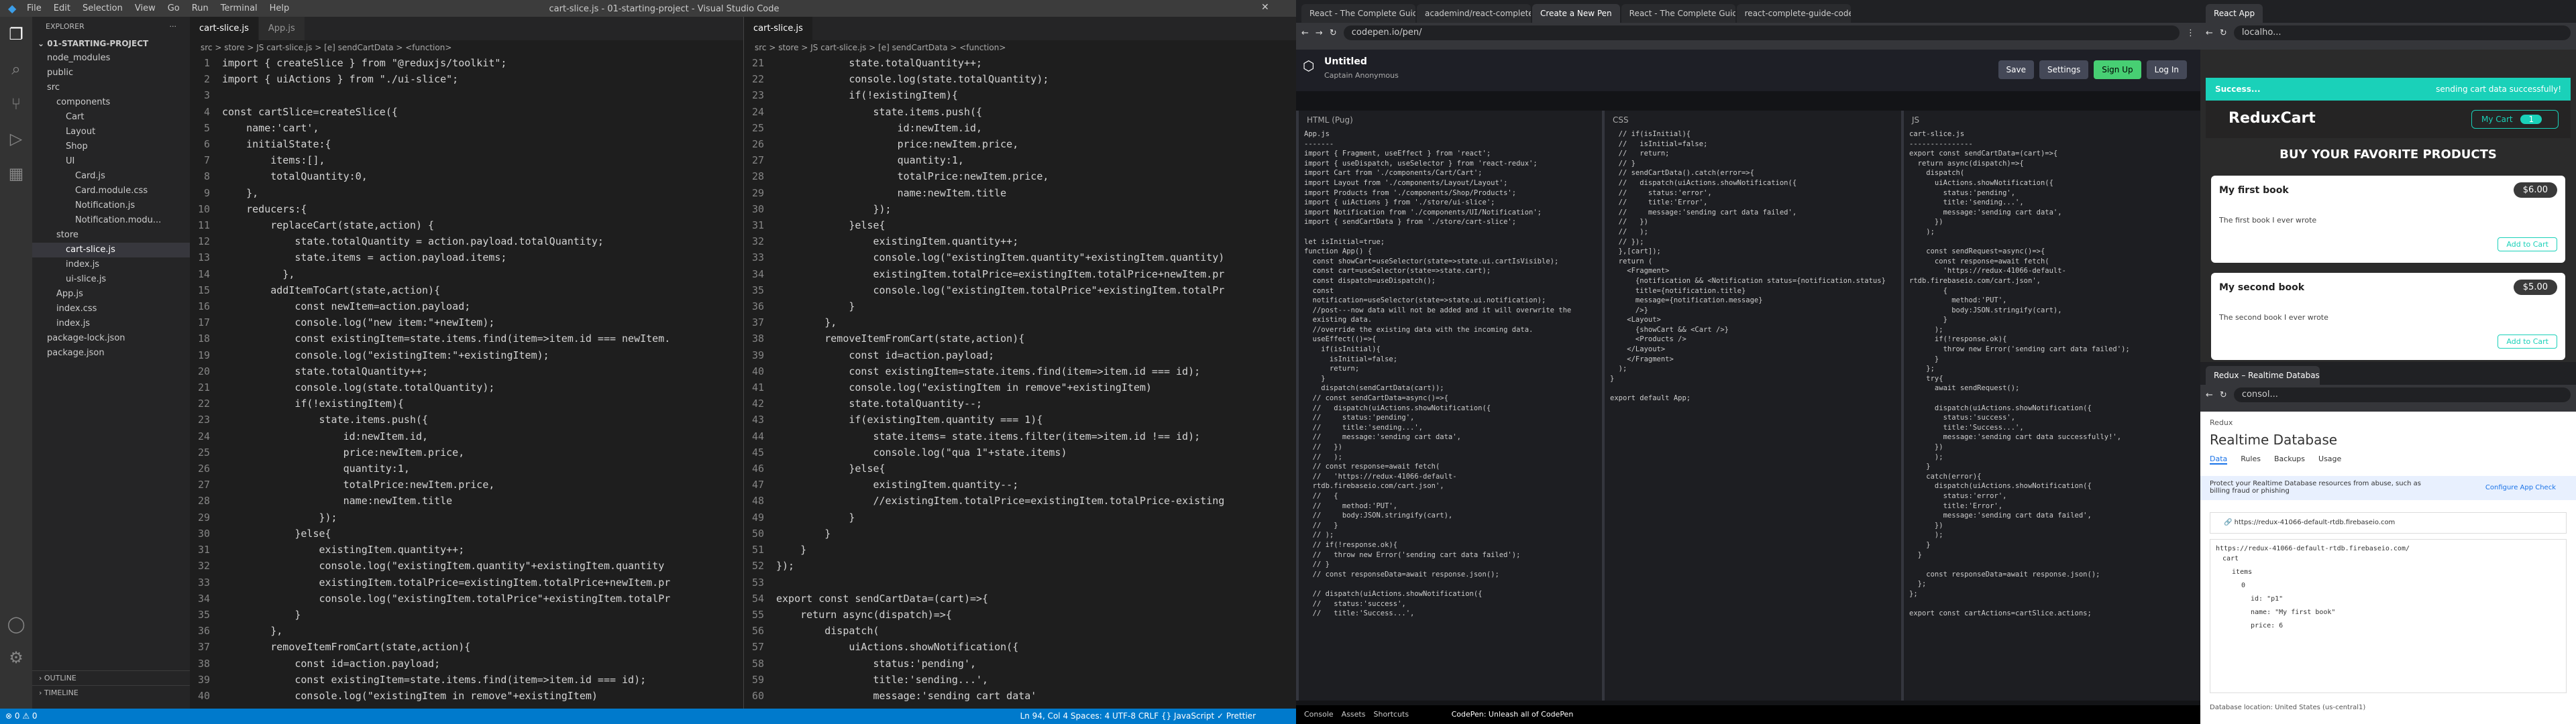 This screenshot has width=2576, height=724. Describe the element at coordinates (1309, 66) in the screenshot. I see `codepen-logo-icon: ⬡` at that location.